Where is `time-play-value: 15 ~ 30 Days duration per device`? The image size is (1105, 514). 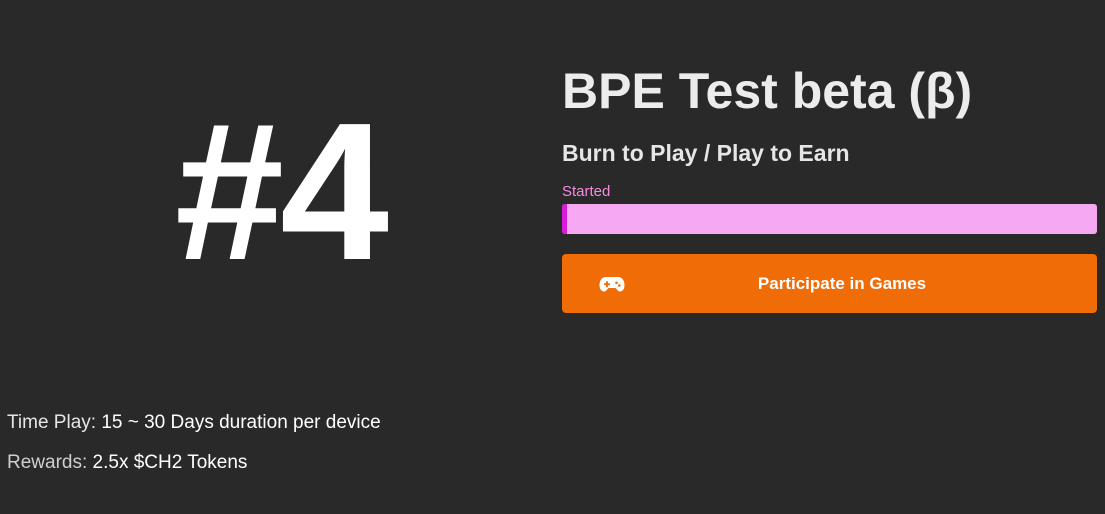
time-play-value: 15 ~ 30 Days duration per device is located at coordinates (241, 422).